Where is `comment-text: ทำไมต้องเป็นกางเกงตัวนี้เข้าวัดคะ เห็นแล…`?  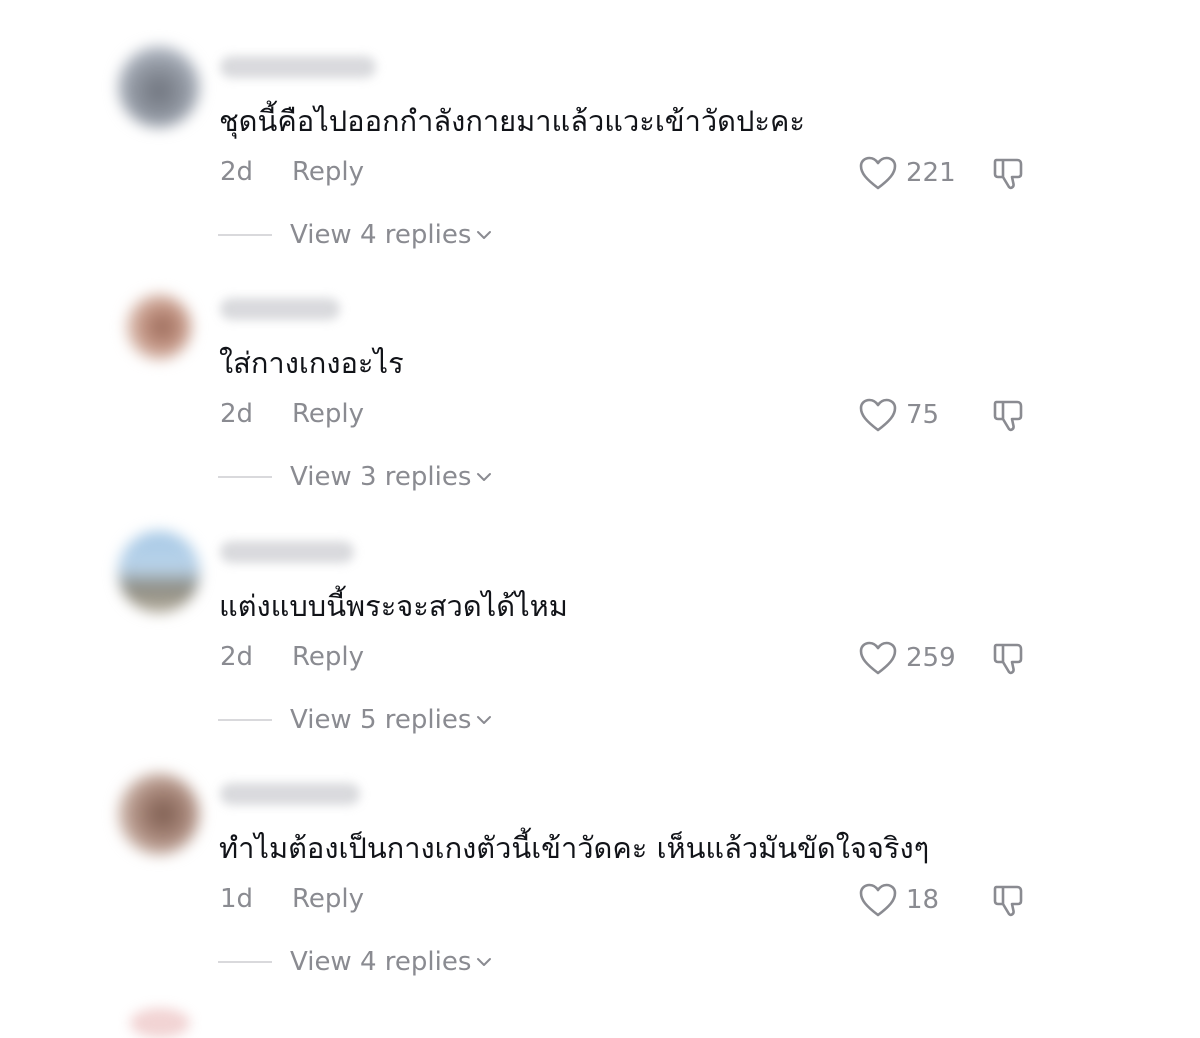 comment-text: ทำไมต้องเป็นกางเกงตัวนี้เข้าวัดคะ เห็นแล… is located at coordinates (574, 848).